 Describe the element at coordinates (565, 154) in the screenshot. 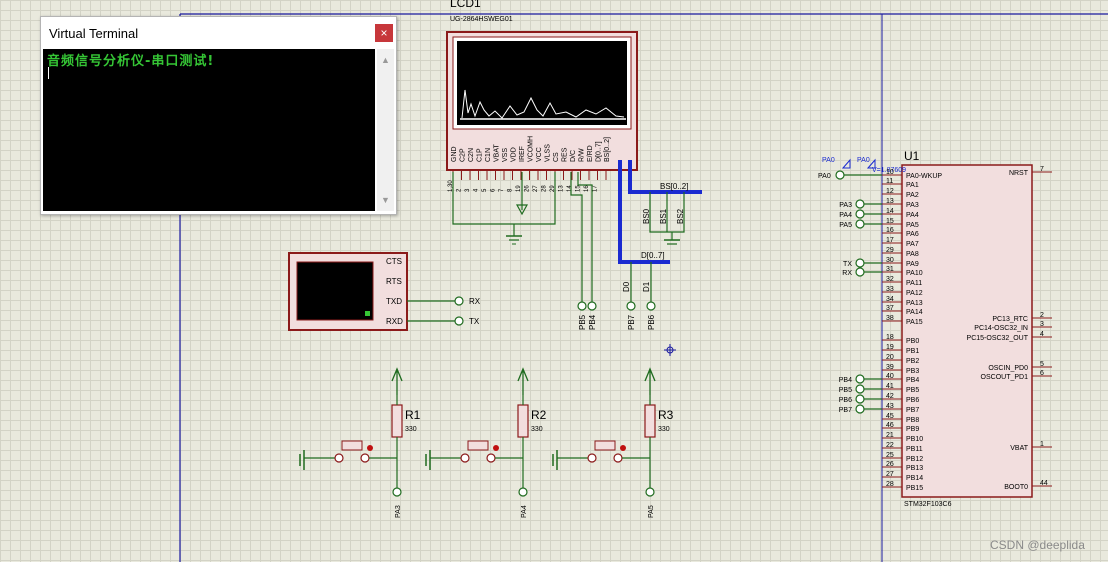

I see `lcd-pin-label: RES` at that location.